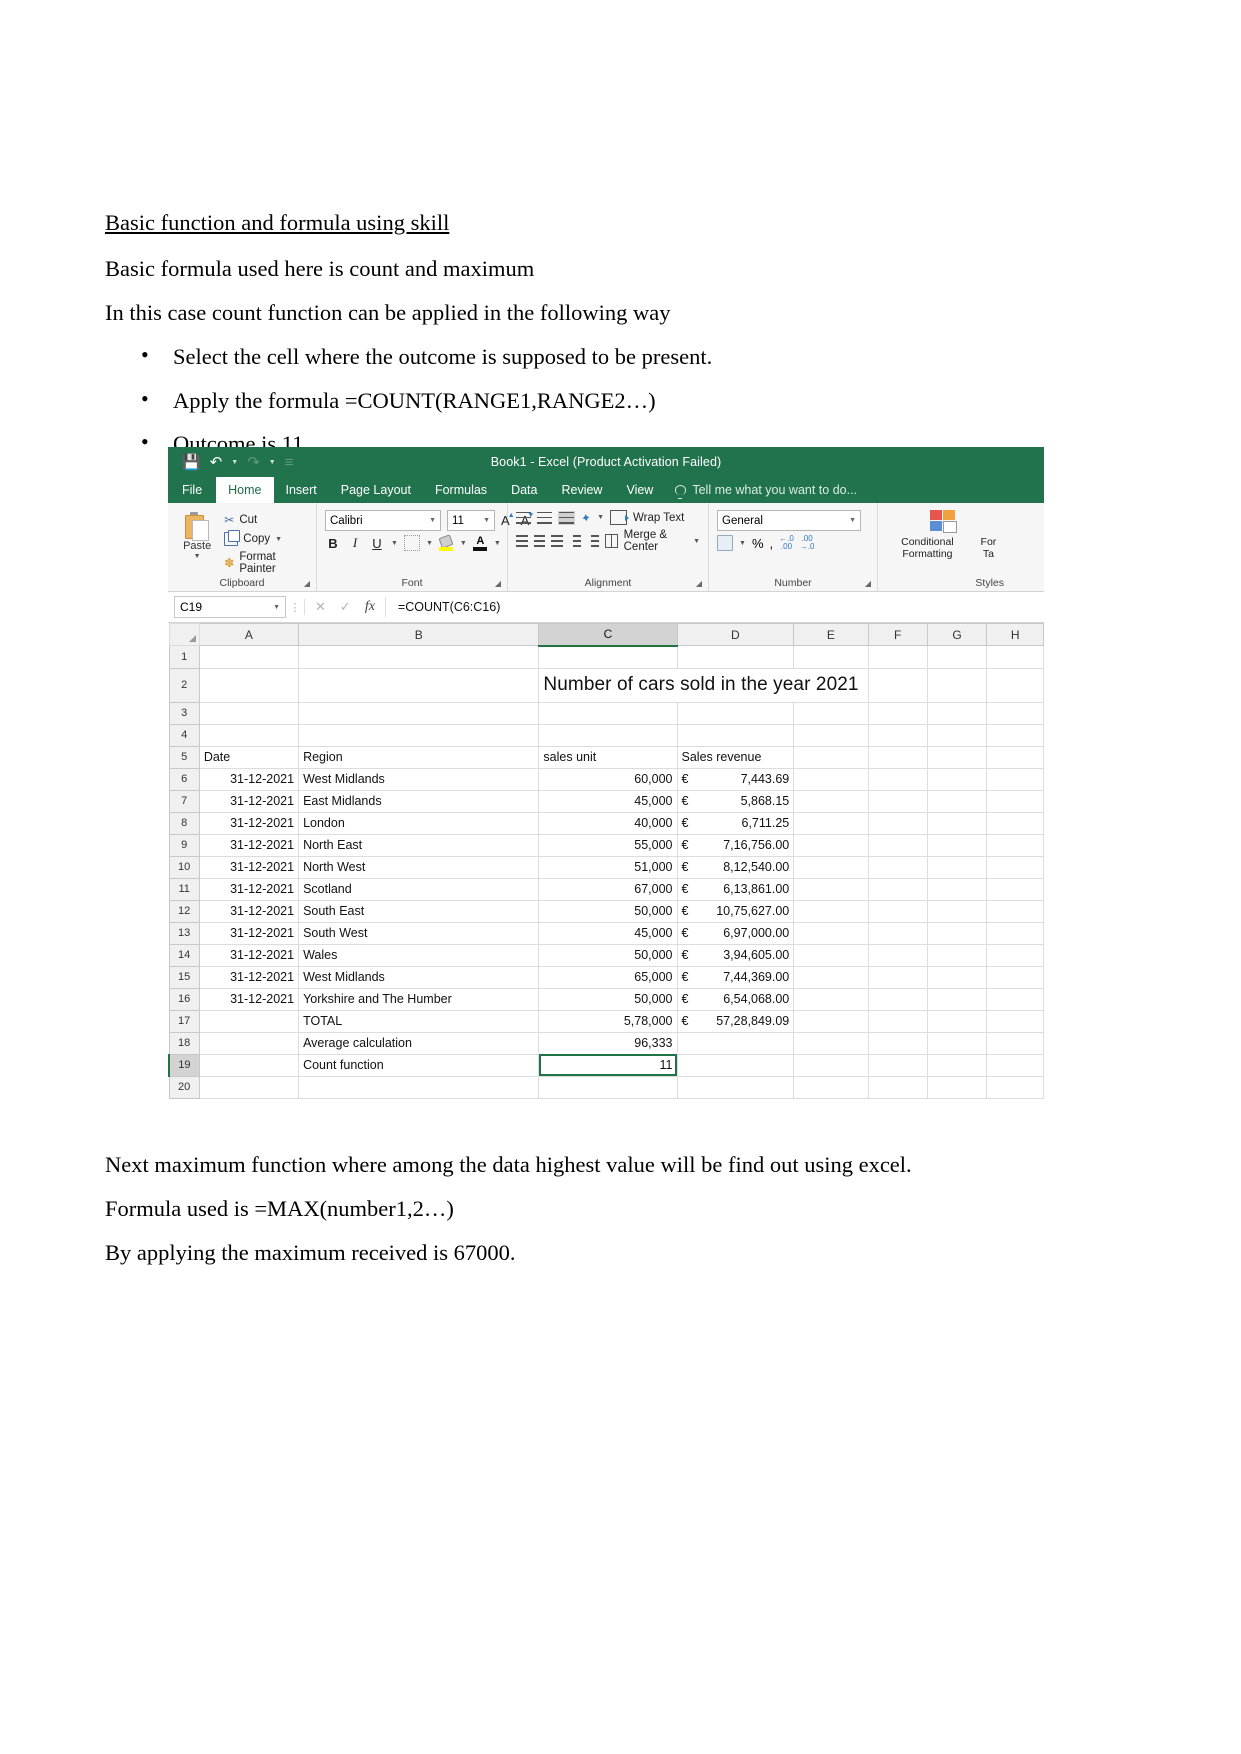  Describe the element at coordinates (249, 657) in the screenshot. I see `cell-a1` at that location.